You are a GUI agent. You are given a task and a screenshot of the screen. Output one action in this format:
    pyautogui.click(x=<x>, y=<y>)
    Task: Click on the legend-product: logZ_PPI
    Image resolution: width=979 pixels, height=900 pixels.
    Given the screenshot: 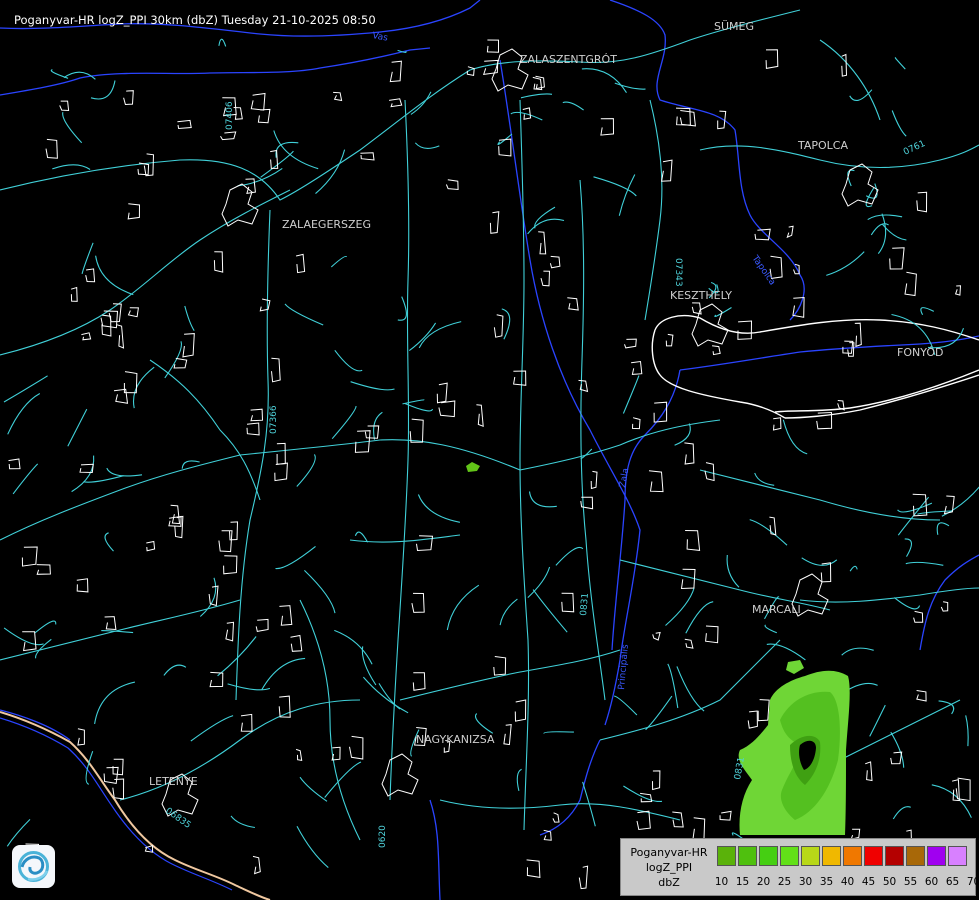 What is the action you would take?
    pyautogui.click(x=669, y=867)
    